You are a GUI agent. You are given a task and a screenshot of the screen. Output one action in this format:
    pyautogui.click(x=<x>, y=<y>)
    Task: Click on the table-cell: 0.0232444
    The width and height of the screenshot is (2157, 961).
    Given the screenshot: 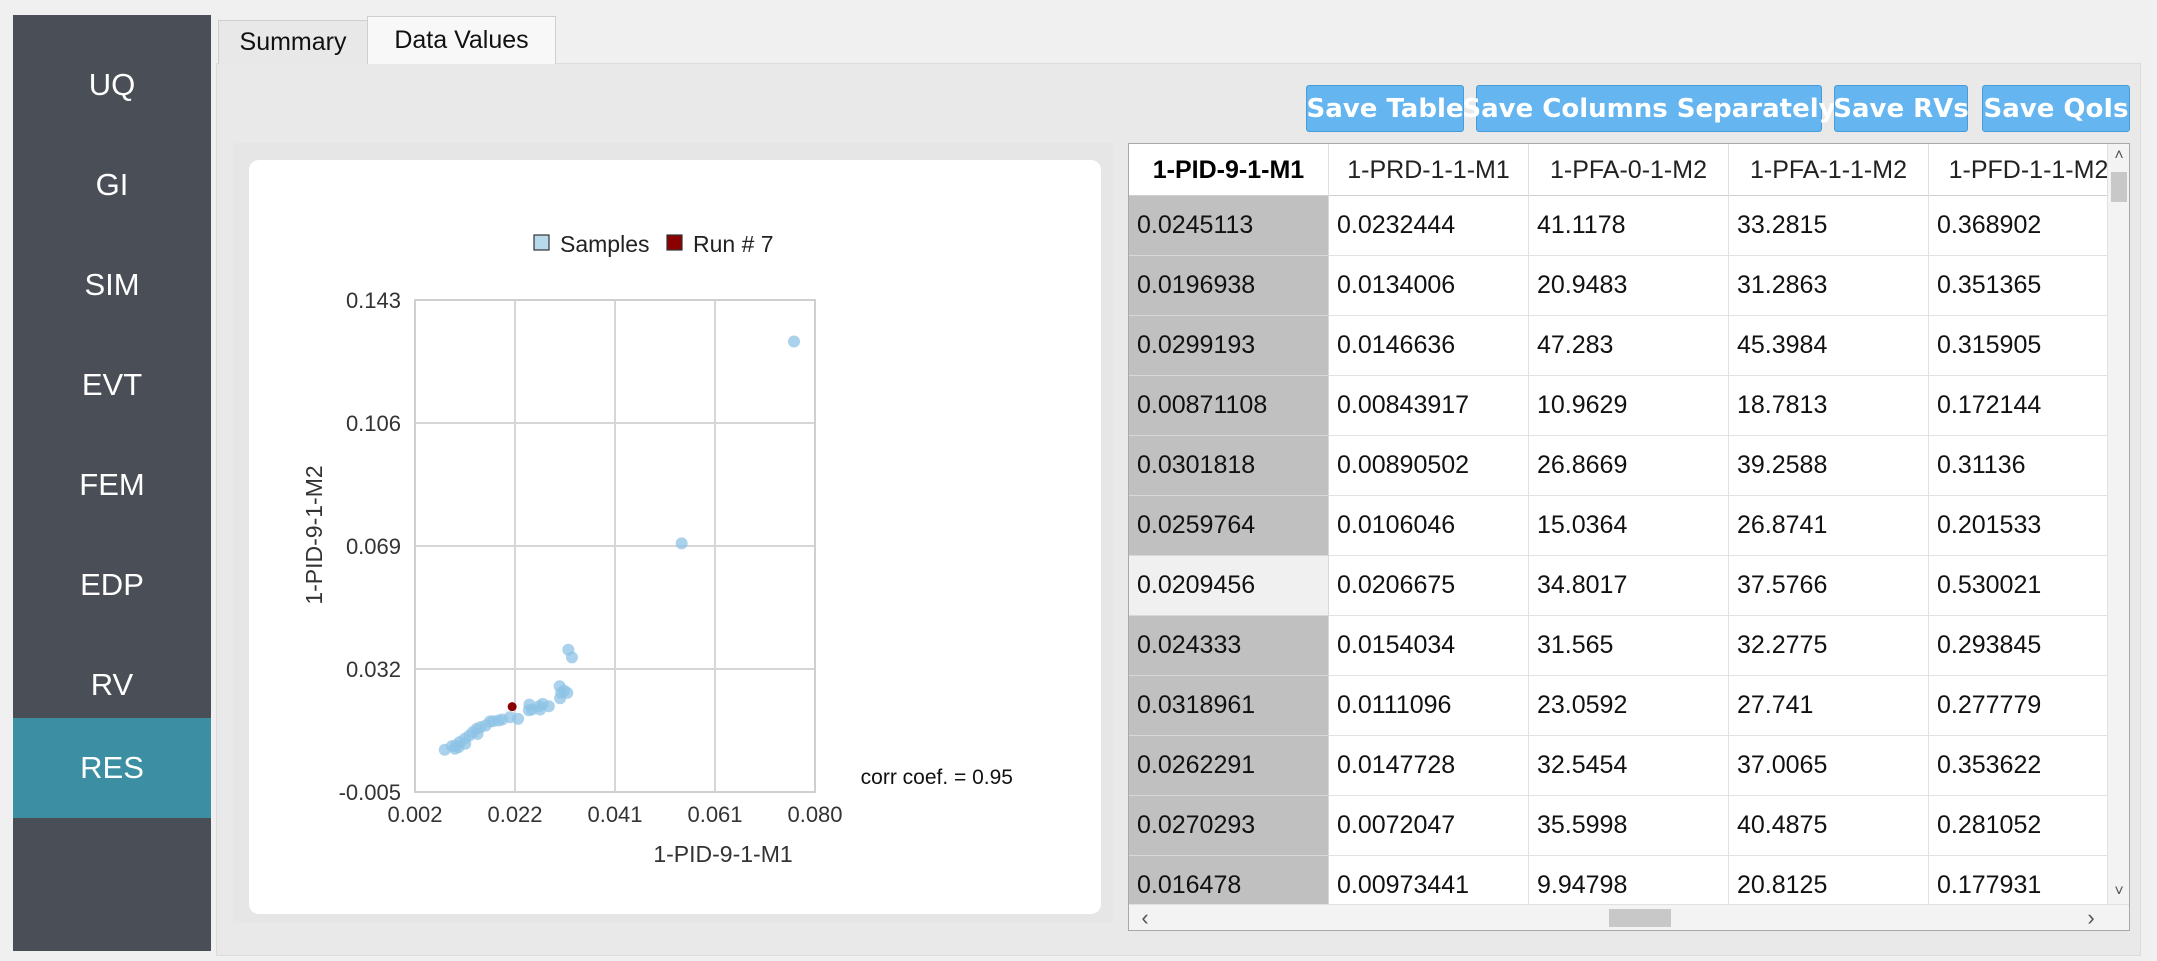 What is the action you would take?
    pyautogui.click(x=1429, y=226)
    